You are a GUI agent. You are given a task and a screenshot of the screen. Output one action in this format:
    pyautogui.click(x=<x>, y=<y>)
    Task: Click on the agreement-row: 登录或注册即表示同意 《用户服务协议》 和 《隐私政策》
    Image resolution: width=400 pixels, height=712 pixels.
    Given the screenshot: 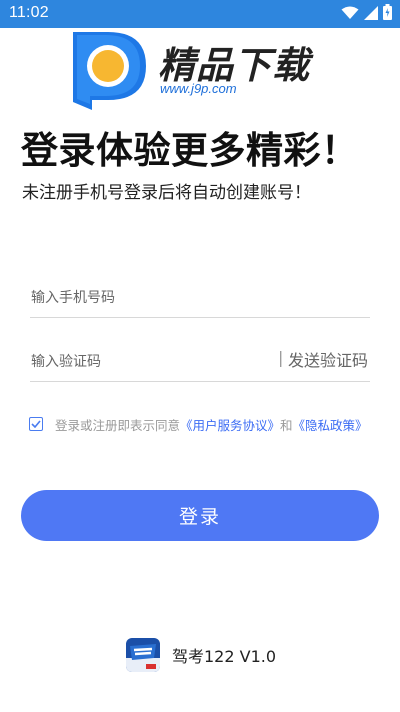 What is the action you would take?
    pyautogui.click(x=198, y=424)
    